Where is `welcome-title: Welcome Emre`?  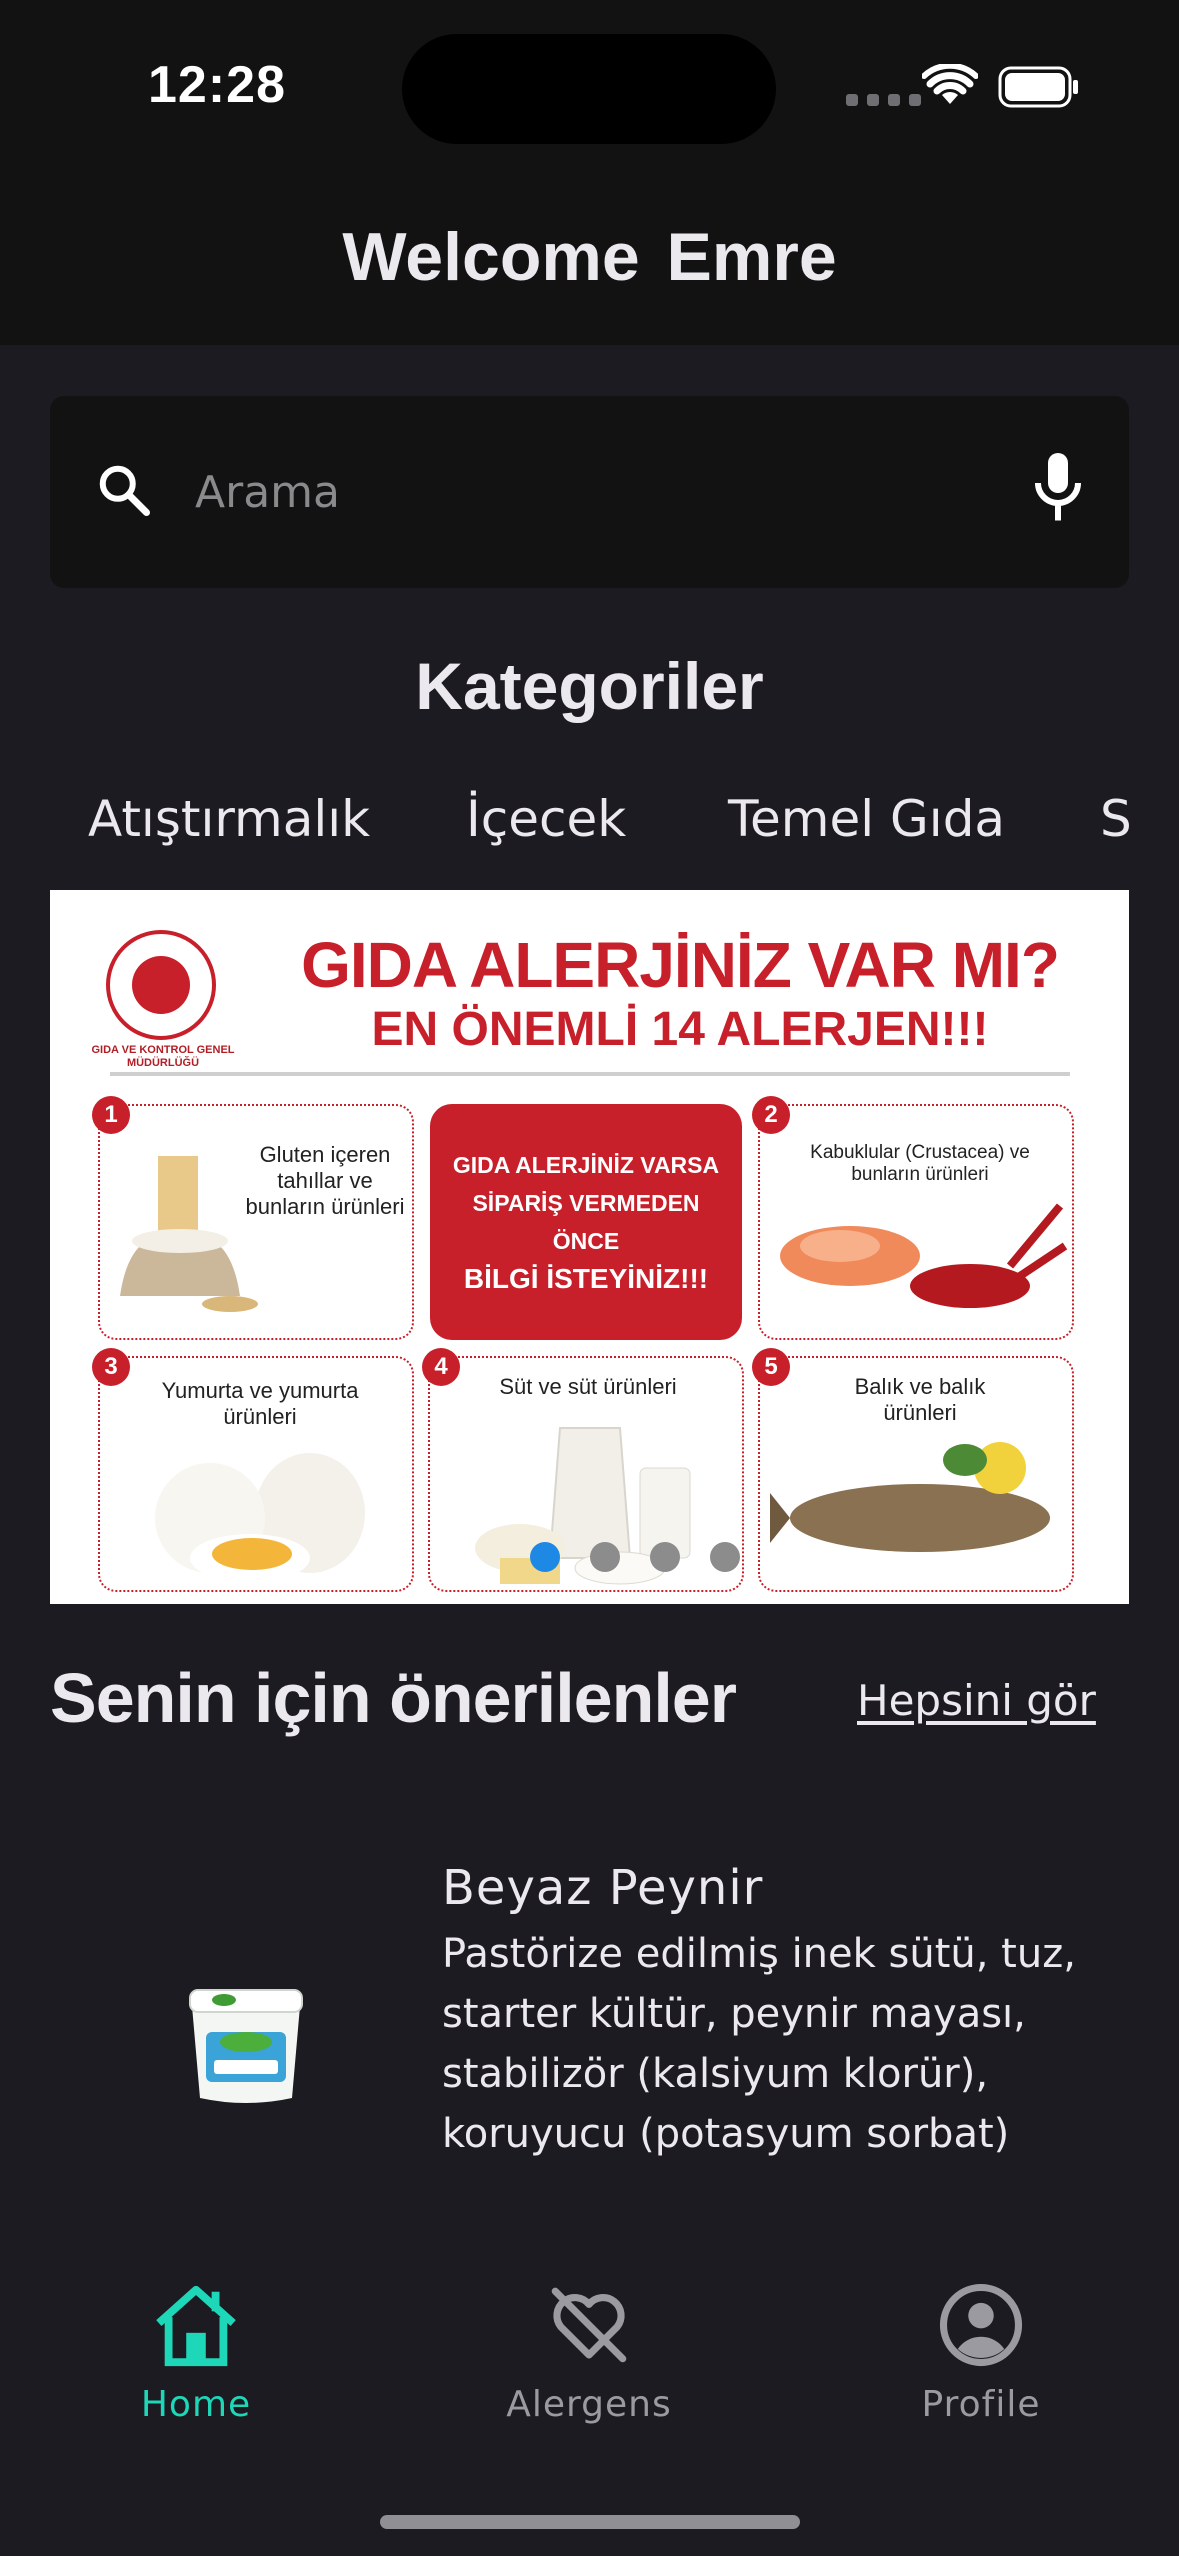
welcome-title: Welcome Emre is located at coordinates (589, 257).